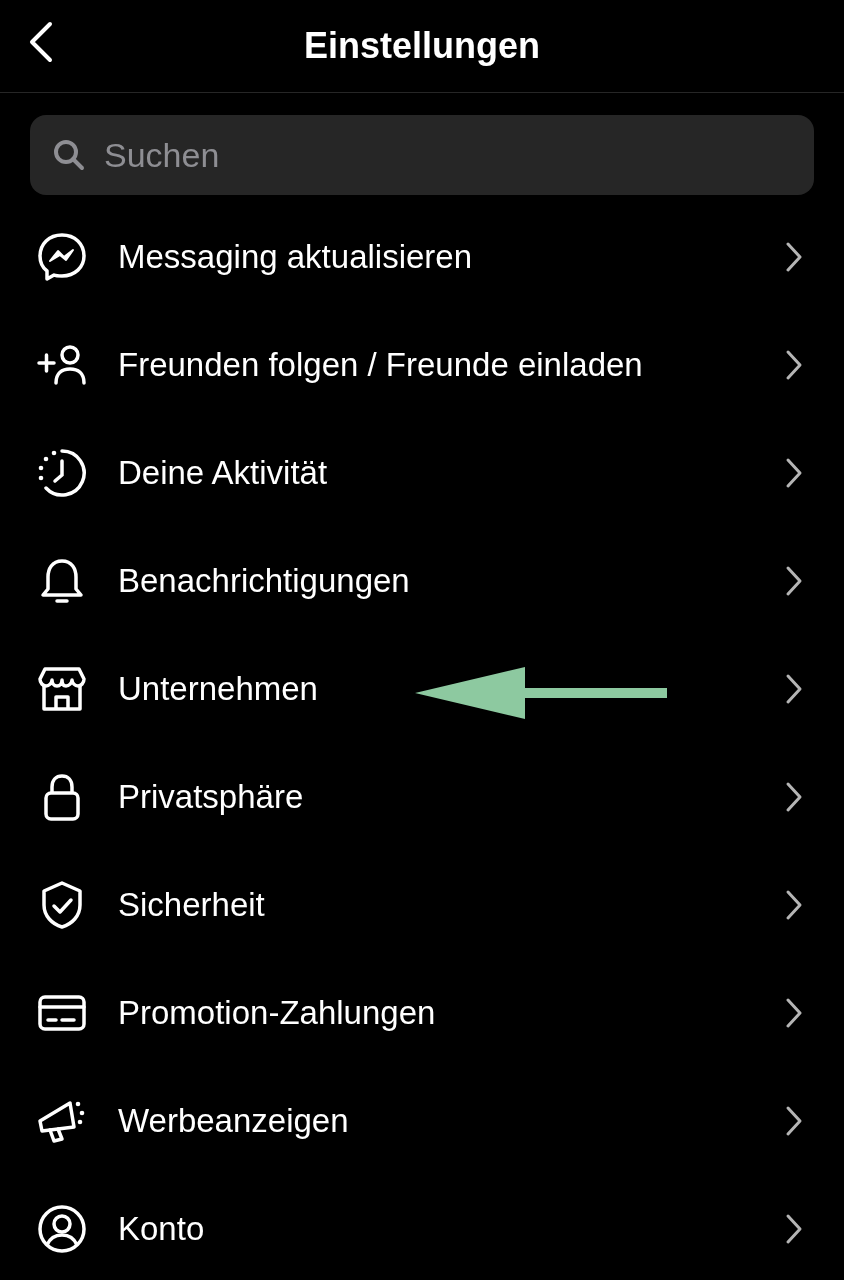  Describe the element at coordinates (422, 1227) in the screenshot. I see `settings-item: Konto` at that location.